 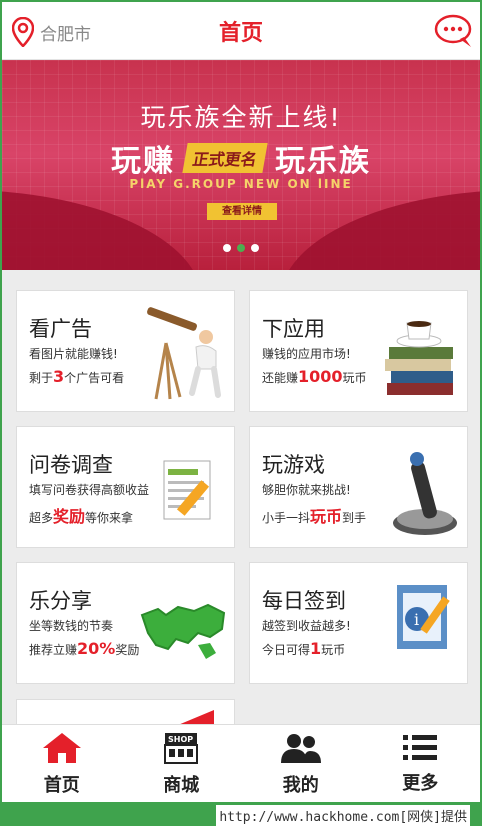 I want to click on carousel-dot-active, so click(x=241, y=248).